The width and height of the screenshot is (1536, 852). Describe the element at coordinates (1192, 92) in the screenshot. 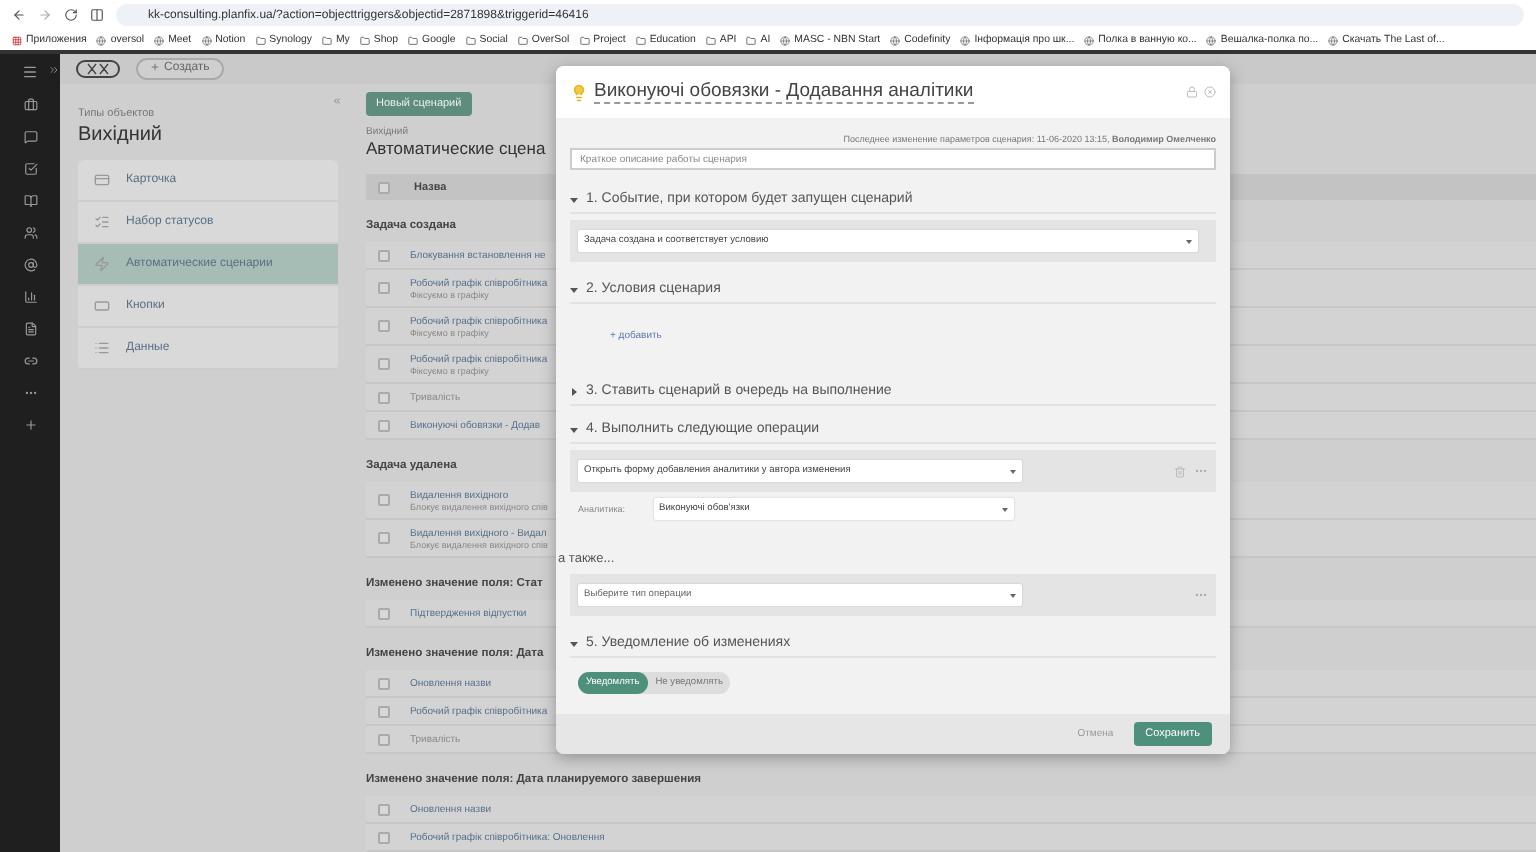

I see `lock-icon` at that location.